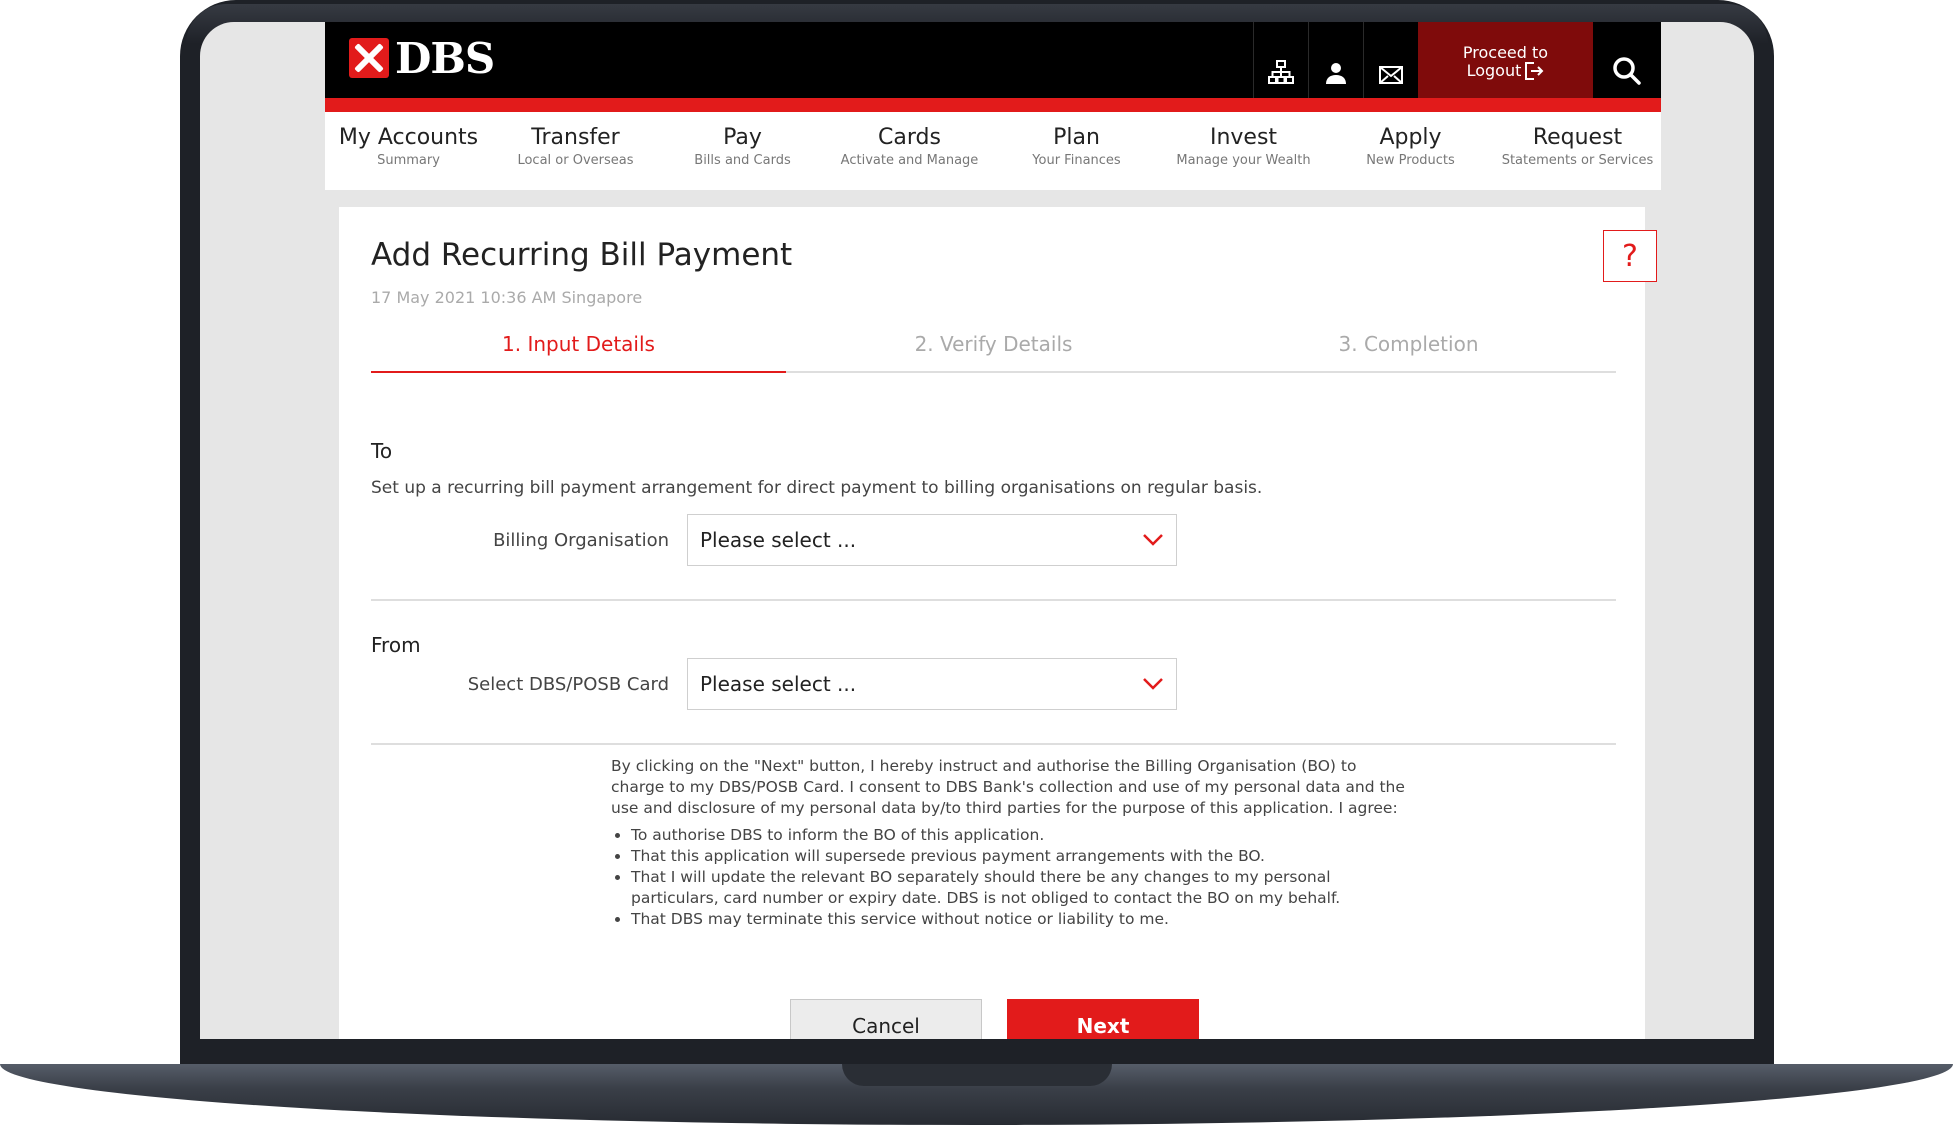 The width and height of the screenshot is (1953, 1125). Describe the element at coordinates (1103, 1019) in the screenshot. I see `next-button: Next` at that location.